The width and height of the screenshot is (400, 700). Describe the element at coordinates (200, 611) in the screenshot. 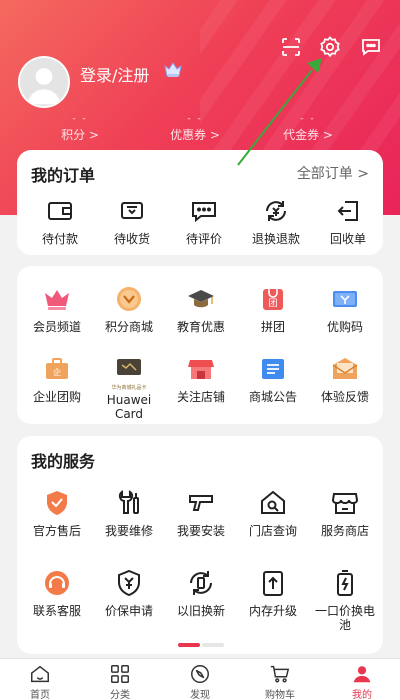

I see `service-label: 以旧换新` at that location.